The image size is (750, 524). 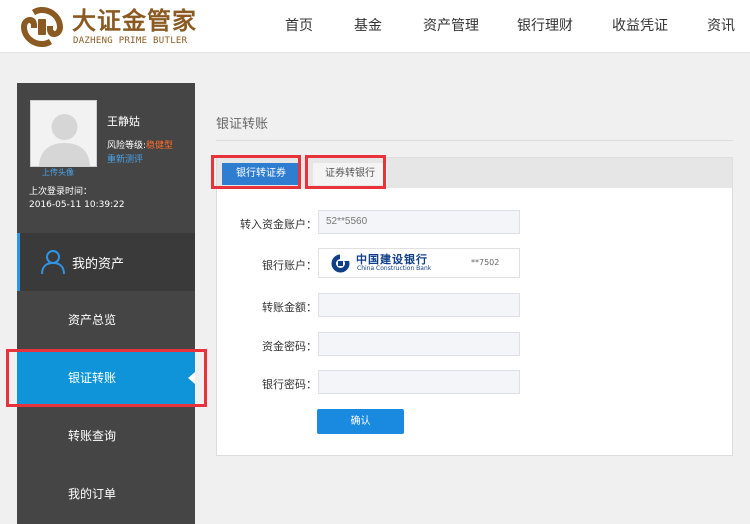 I want to click on ccb-logo-icon, so click(x=341, y=263).